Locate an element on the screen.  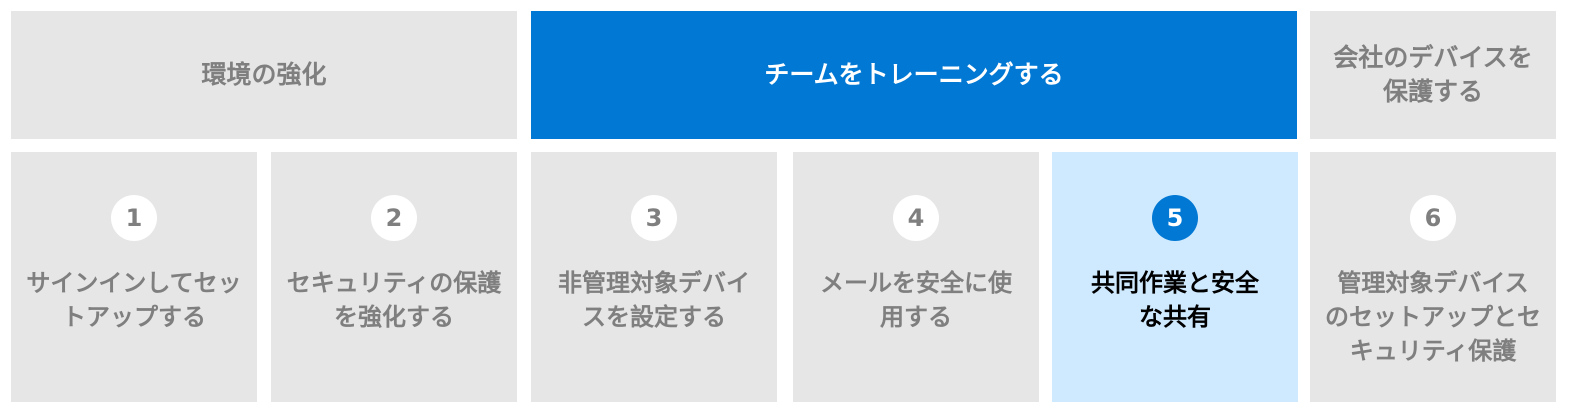
category-protect-company-devices: 会社のデバイスを 保護する is located at coordinates (1433, 75).